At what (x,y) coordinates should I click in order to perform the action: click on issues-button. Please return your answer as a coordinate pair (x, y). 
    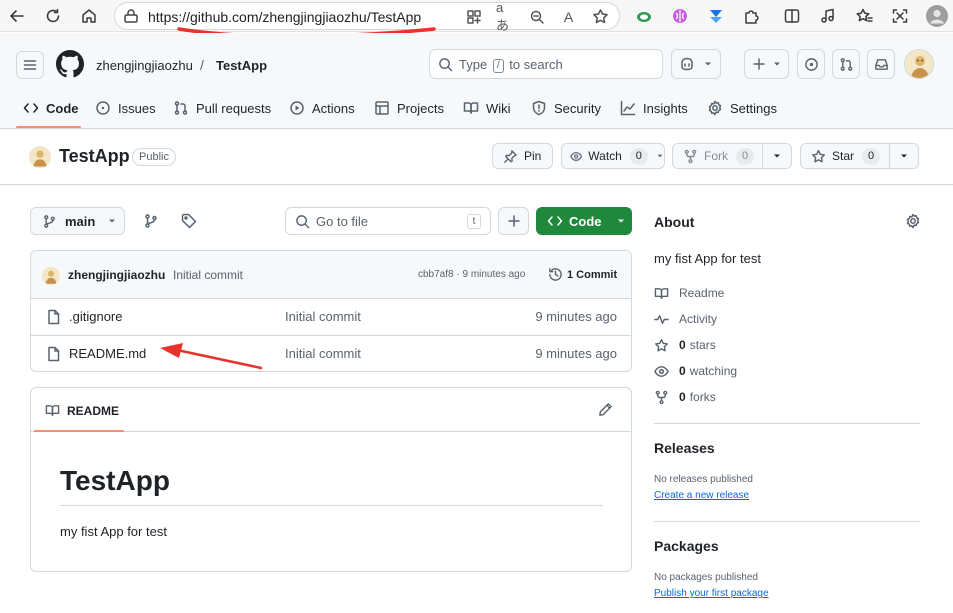
    Looking at the image, I should click on (811, 64).